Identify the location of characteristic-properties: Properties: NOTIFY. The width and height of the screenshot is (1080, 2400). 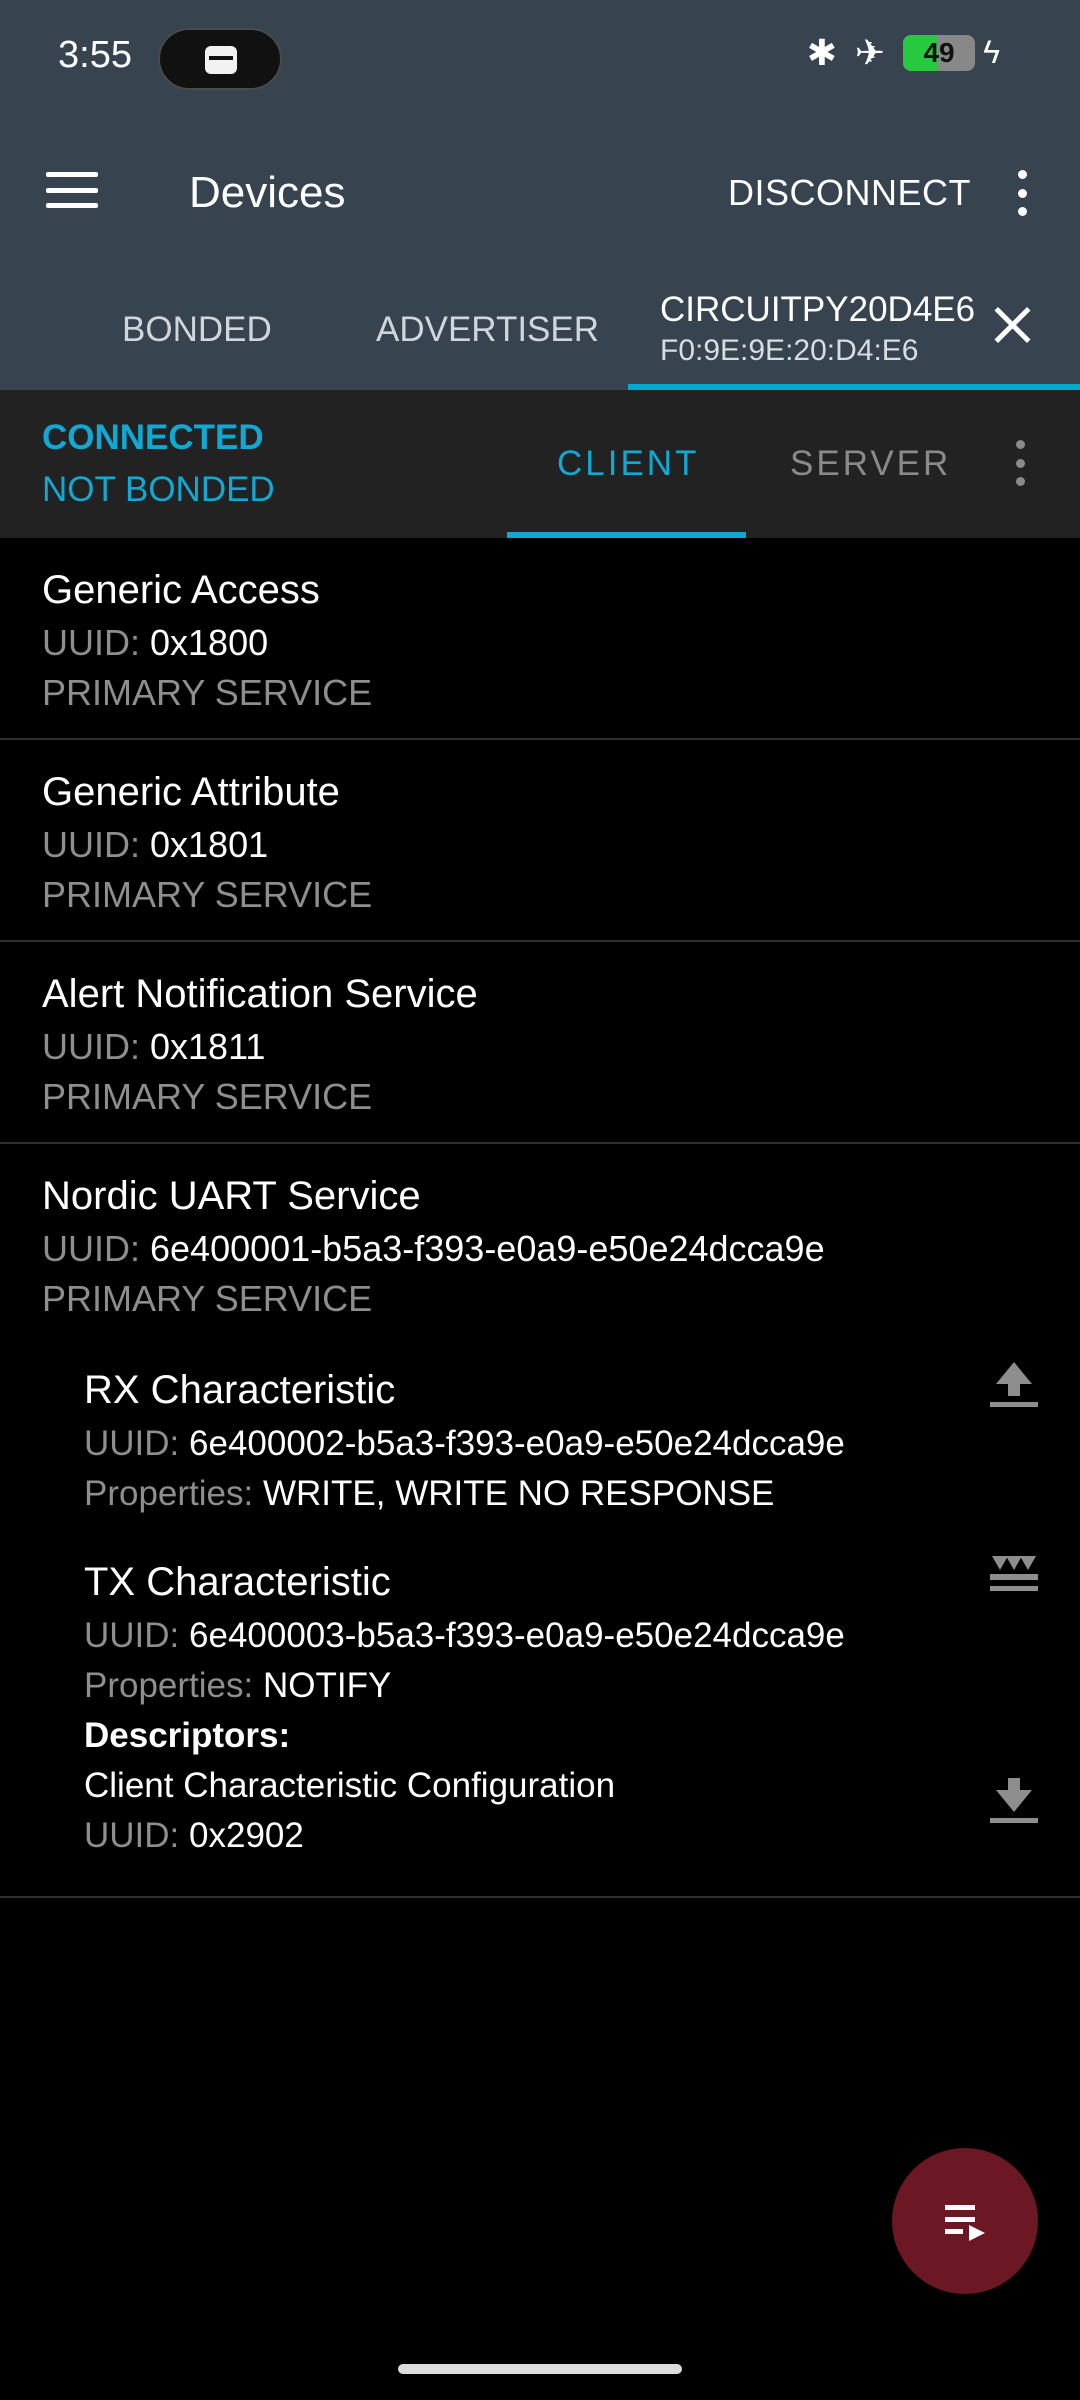
(237, 1686).